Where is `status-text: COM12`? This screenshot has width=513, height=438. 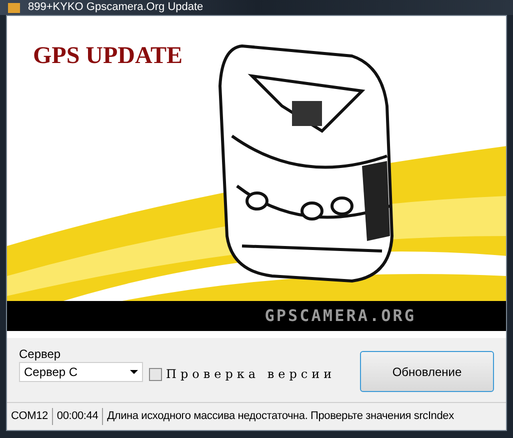
status-text: COM12 is located at coordinates (30, 416).